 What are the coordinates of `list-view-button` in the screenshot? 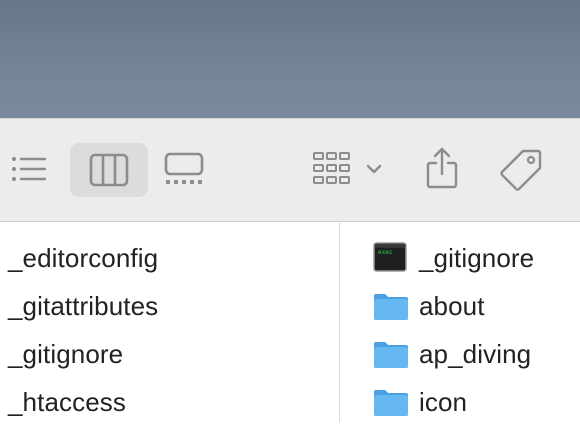 It's located at (28, 169).